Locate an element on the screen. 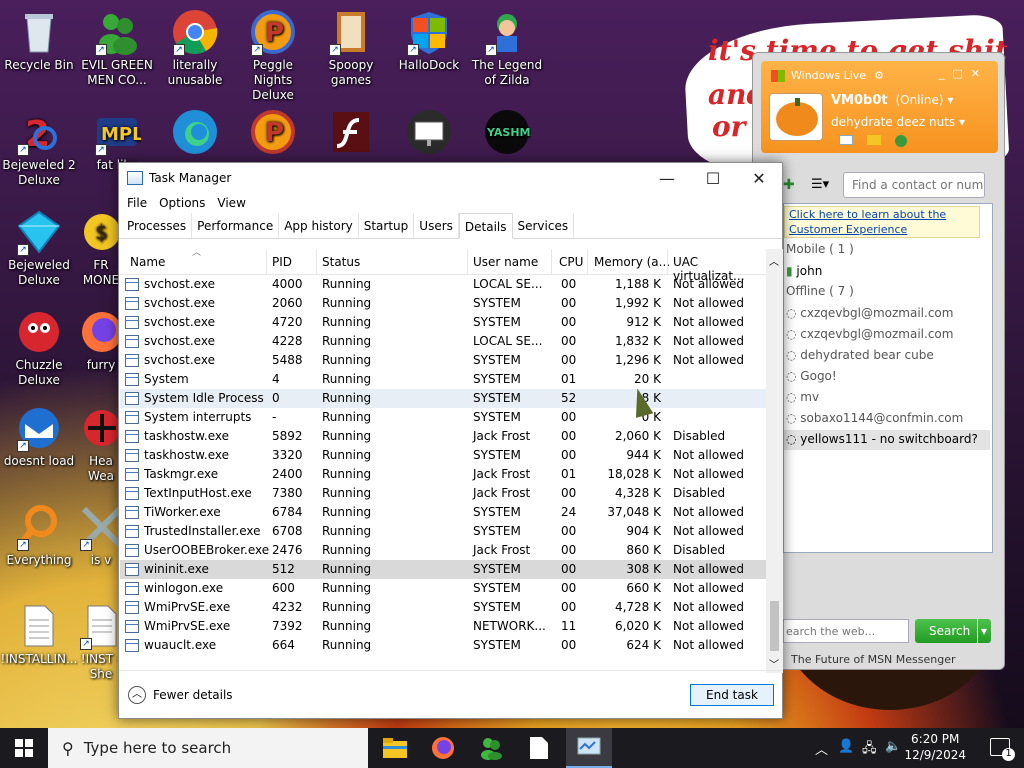  display-name: VM0b0t is located at coordinates (859, 100).